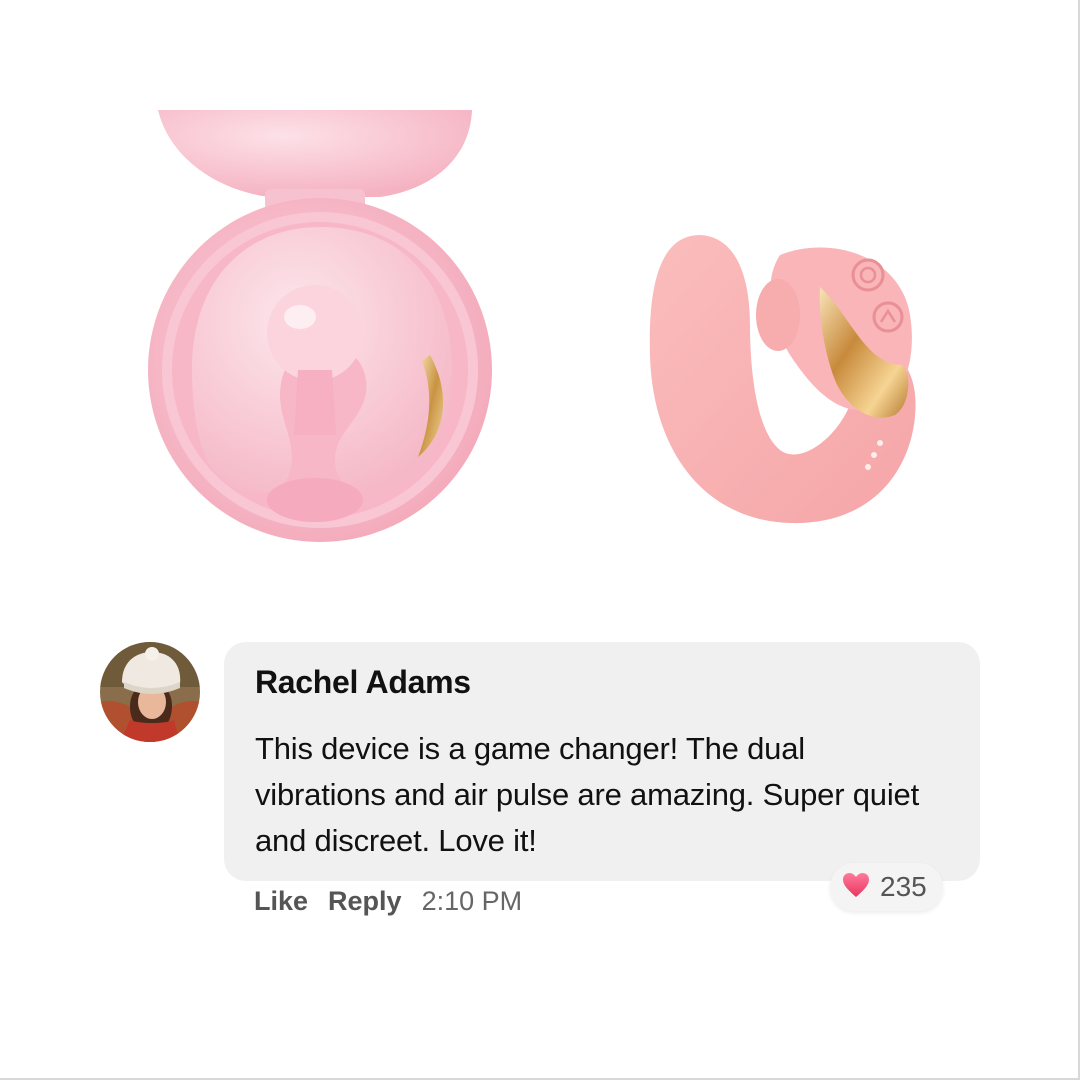 The height and width of the screenshot is (1080, 1080). Describe the element at coordinates (856, 887) in the screenshot. I see `heart-icon` at that location.